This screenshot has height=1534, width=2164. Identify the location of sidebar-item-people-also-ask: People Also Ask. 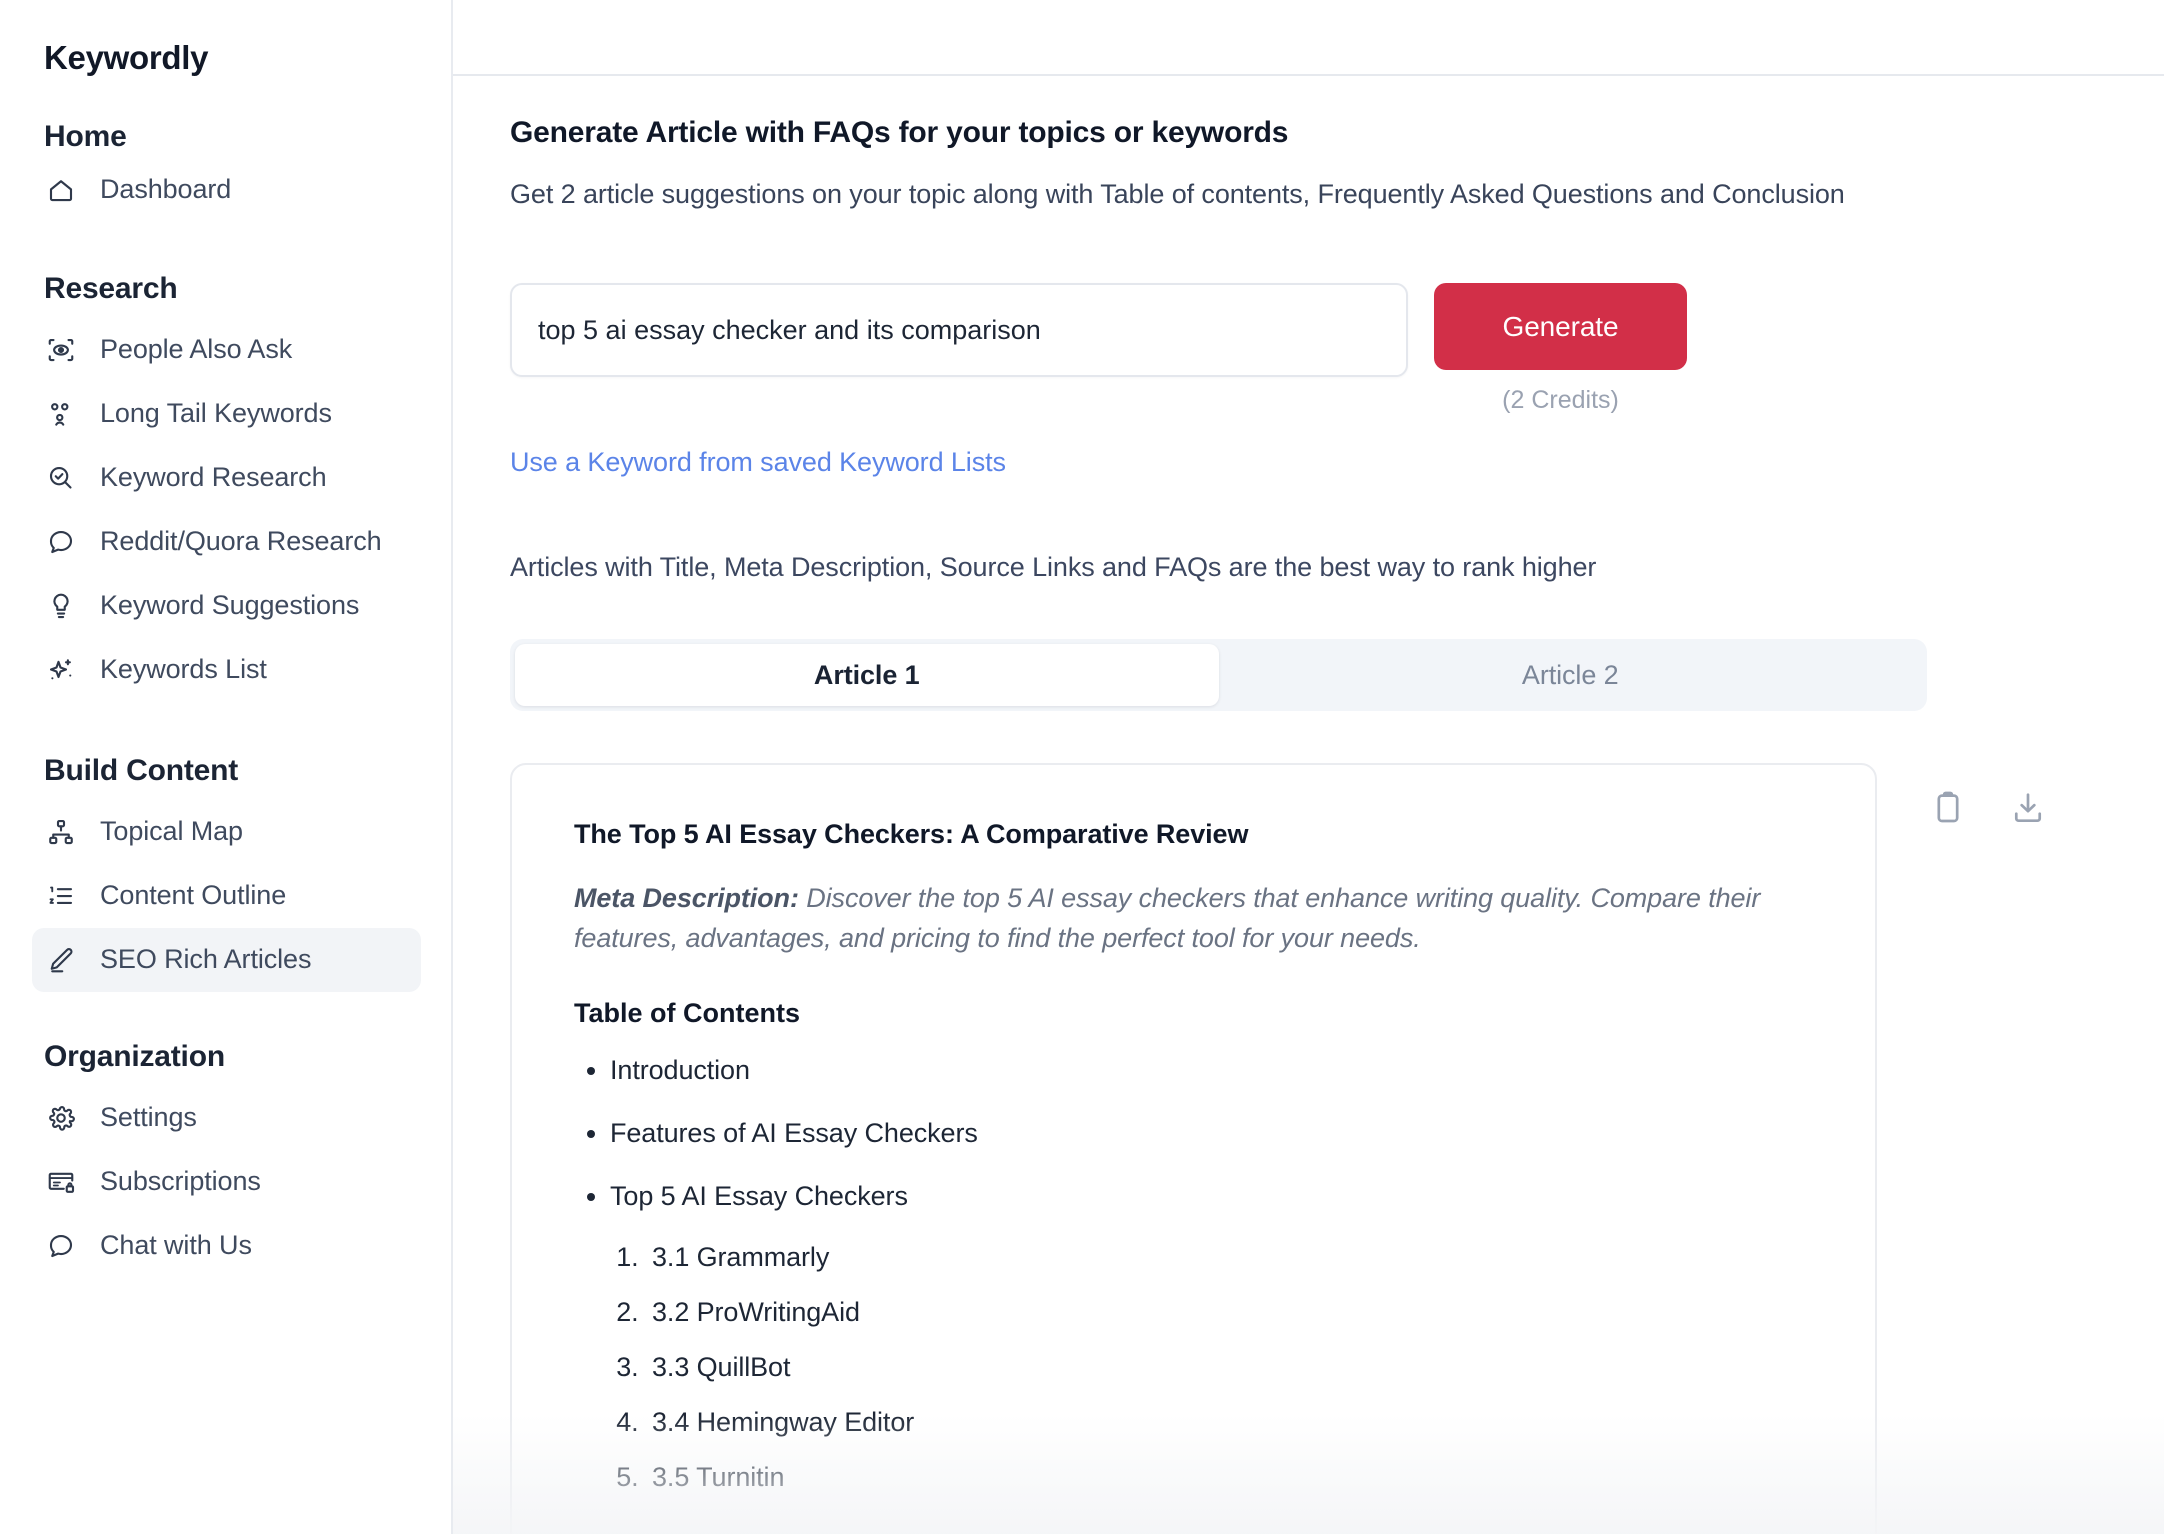
(226, 350).